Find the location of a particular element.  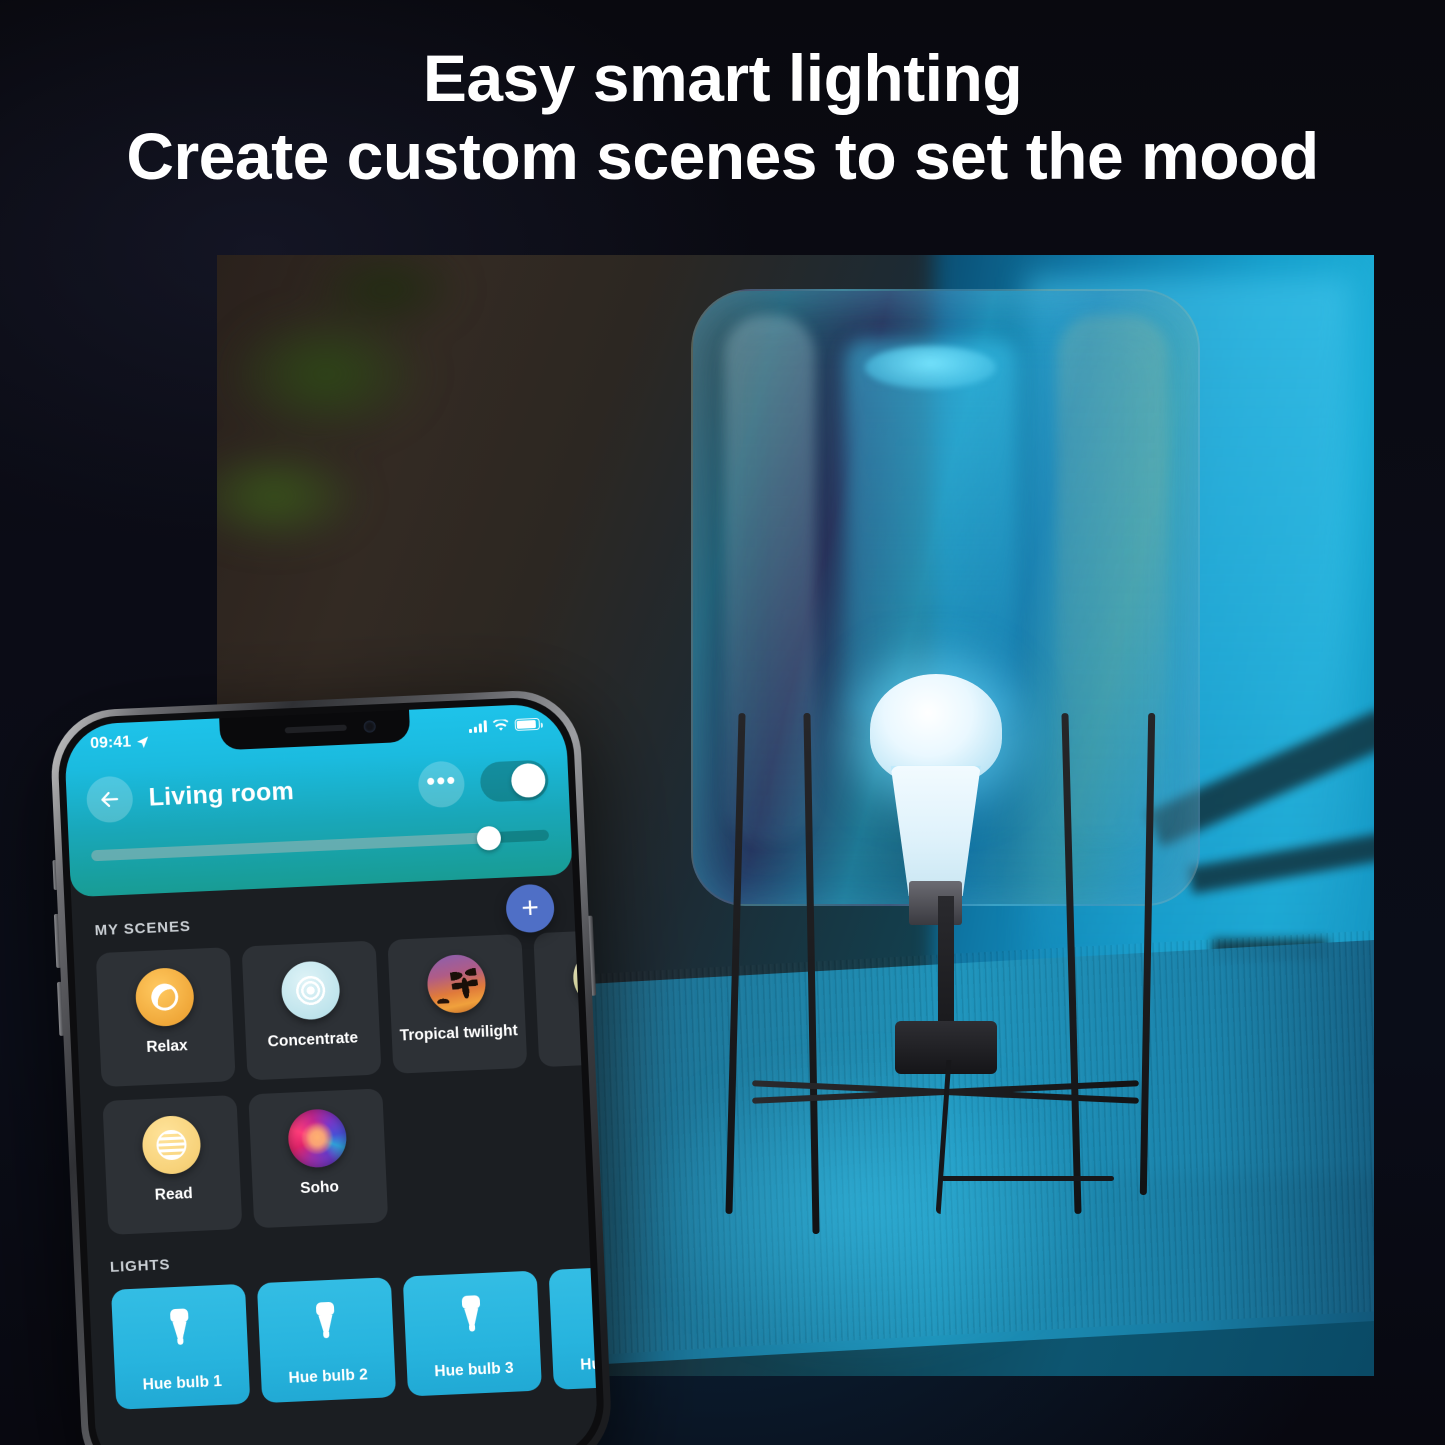

scene-card-relax: Relax is located at coordinates (165, 1017).